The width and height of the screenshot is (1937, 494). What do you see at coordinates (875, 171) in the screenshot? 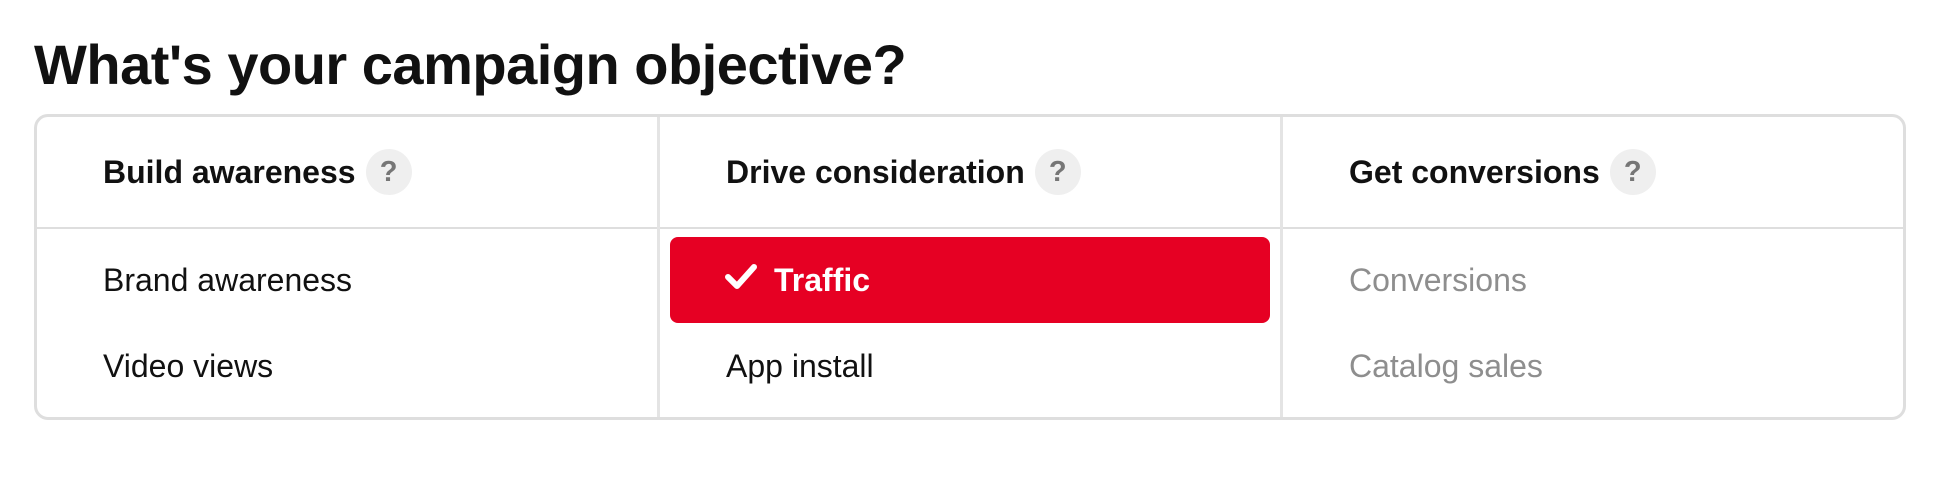
I see `column-title: Drive consideration` at bounding box center [875, 171].